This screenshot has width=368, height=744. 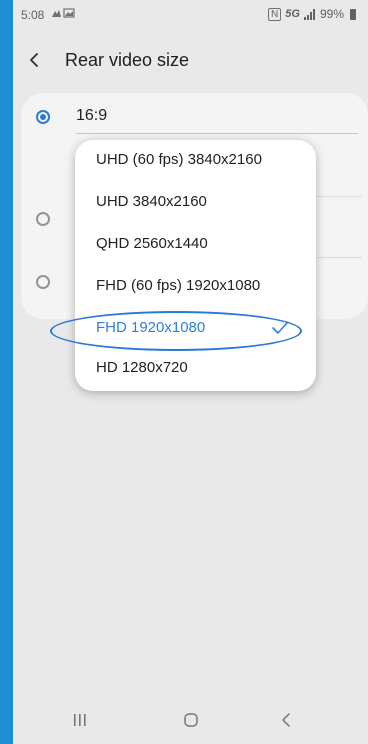 I want to click on nav-back-button, so click(x=287, y=720).